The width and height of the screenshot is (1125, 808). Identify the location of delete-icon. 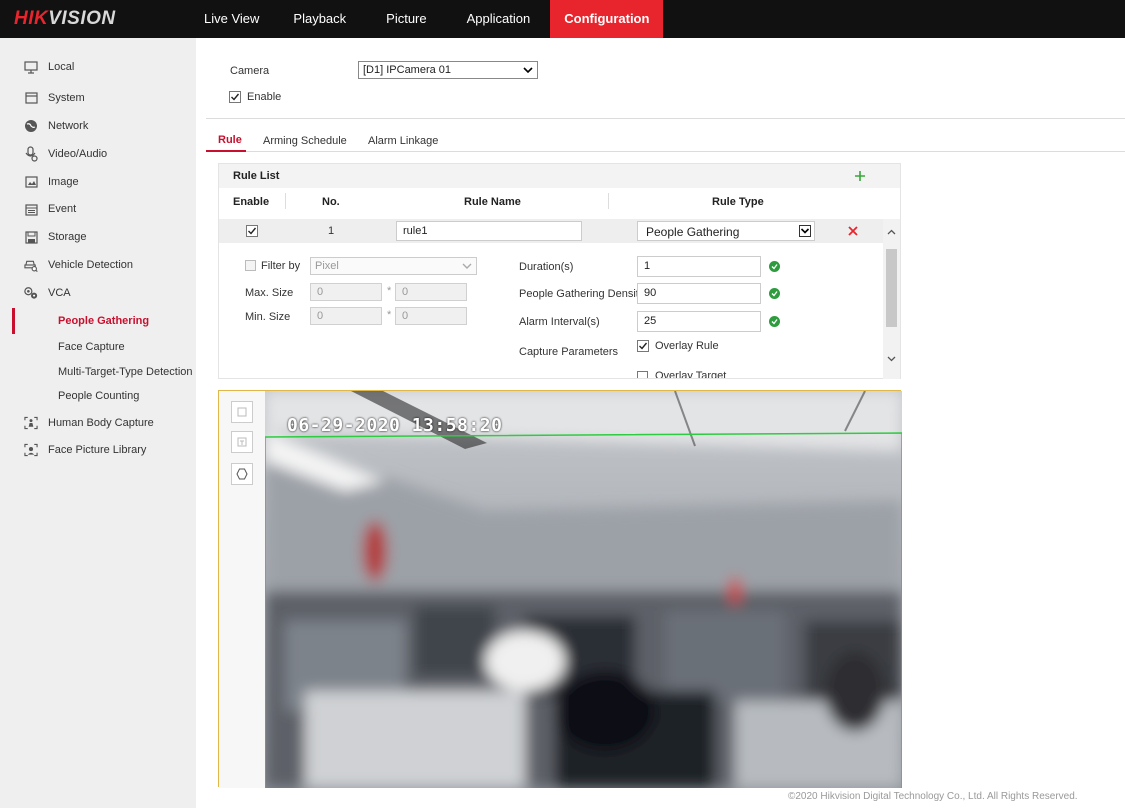
(853, 231).